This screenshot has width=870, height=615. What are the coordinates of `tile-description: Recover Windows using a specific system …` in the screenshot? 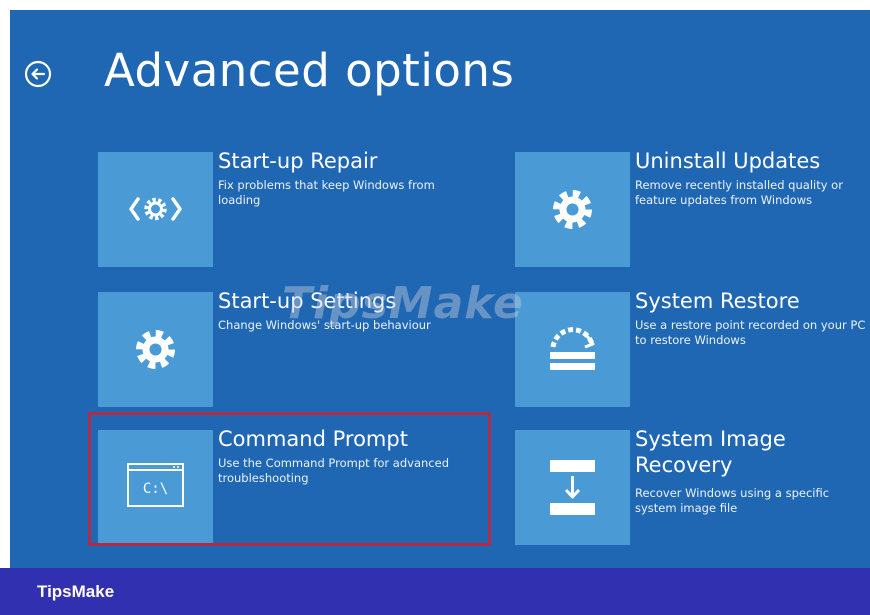 It's located at (732, 500).